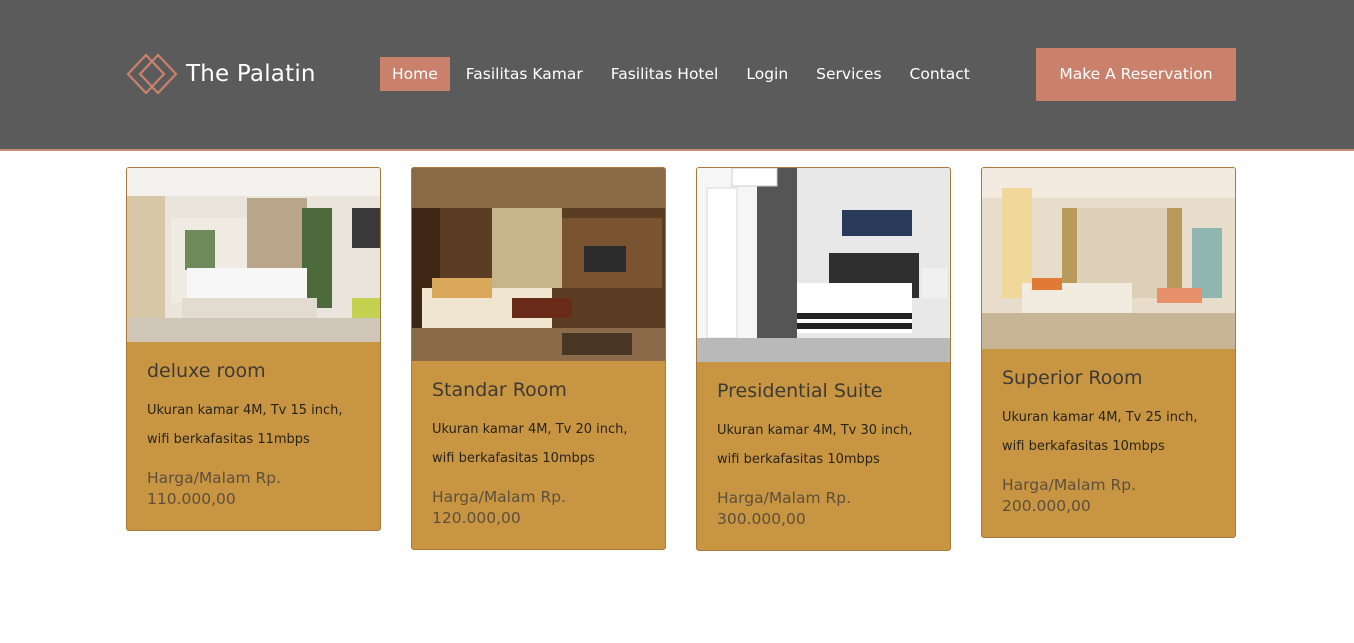 The width and height of the screenshot is (1354, 643). Describe the element at coordinates (245, 410) in the screenshot. I see `room-desc-line: Ukuran kamar 4M, Tv 15 inch,` at that location.